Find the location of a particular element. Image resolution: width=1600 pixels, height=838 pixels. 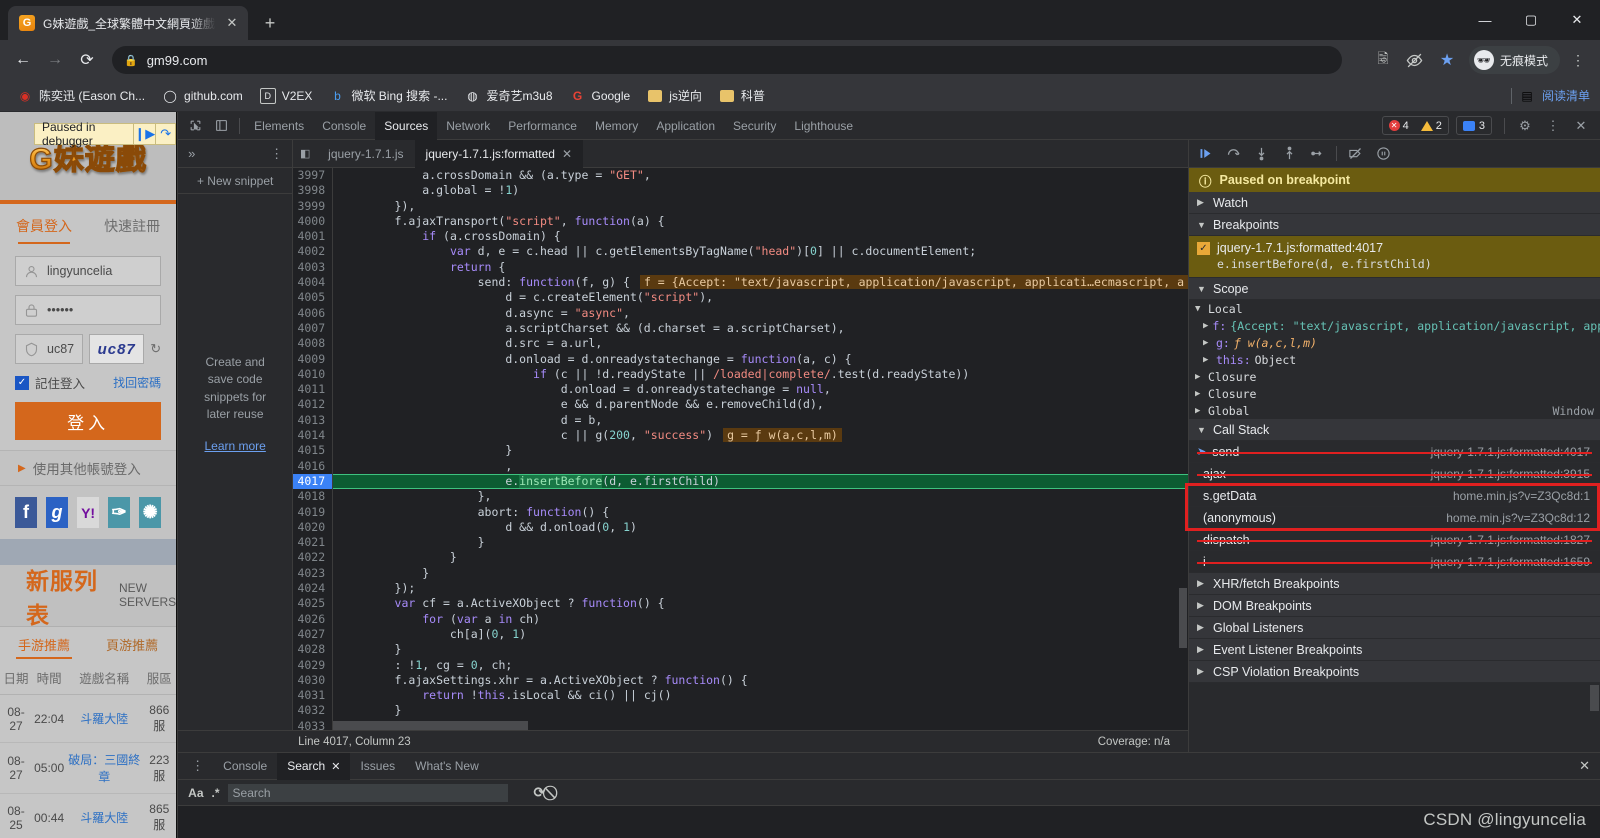

call-stack-frame: ajaxjquery-1.7.1.js:formatted:3915 is located at coordinates (1394, 474).